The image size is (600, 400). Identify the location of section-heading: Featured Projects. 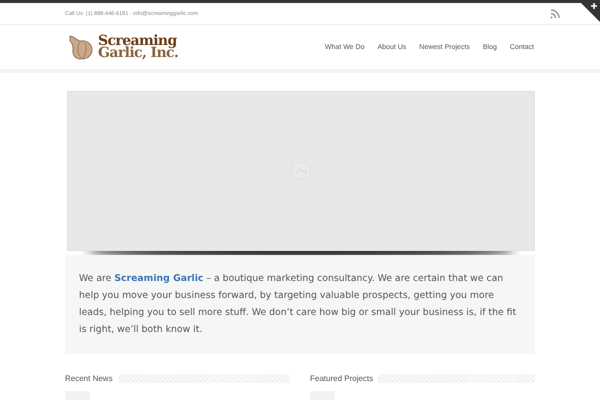
(342, 378).